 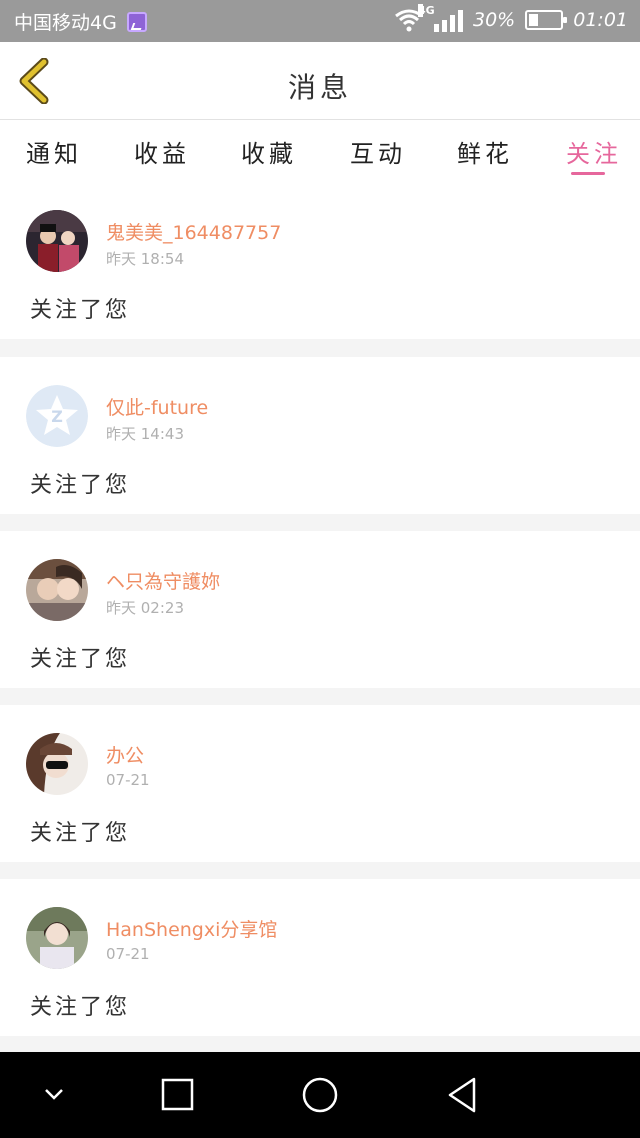 What do you see at coordinates (145, 608) in the screenshot?
I see `timestamp: 昨天 02:23` at bounding box center [145, 608].